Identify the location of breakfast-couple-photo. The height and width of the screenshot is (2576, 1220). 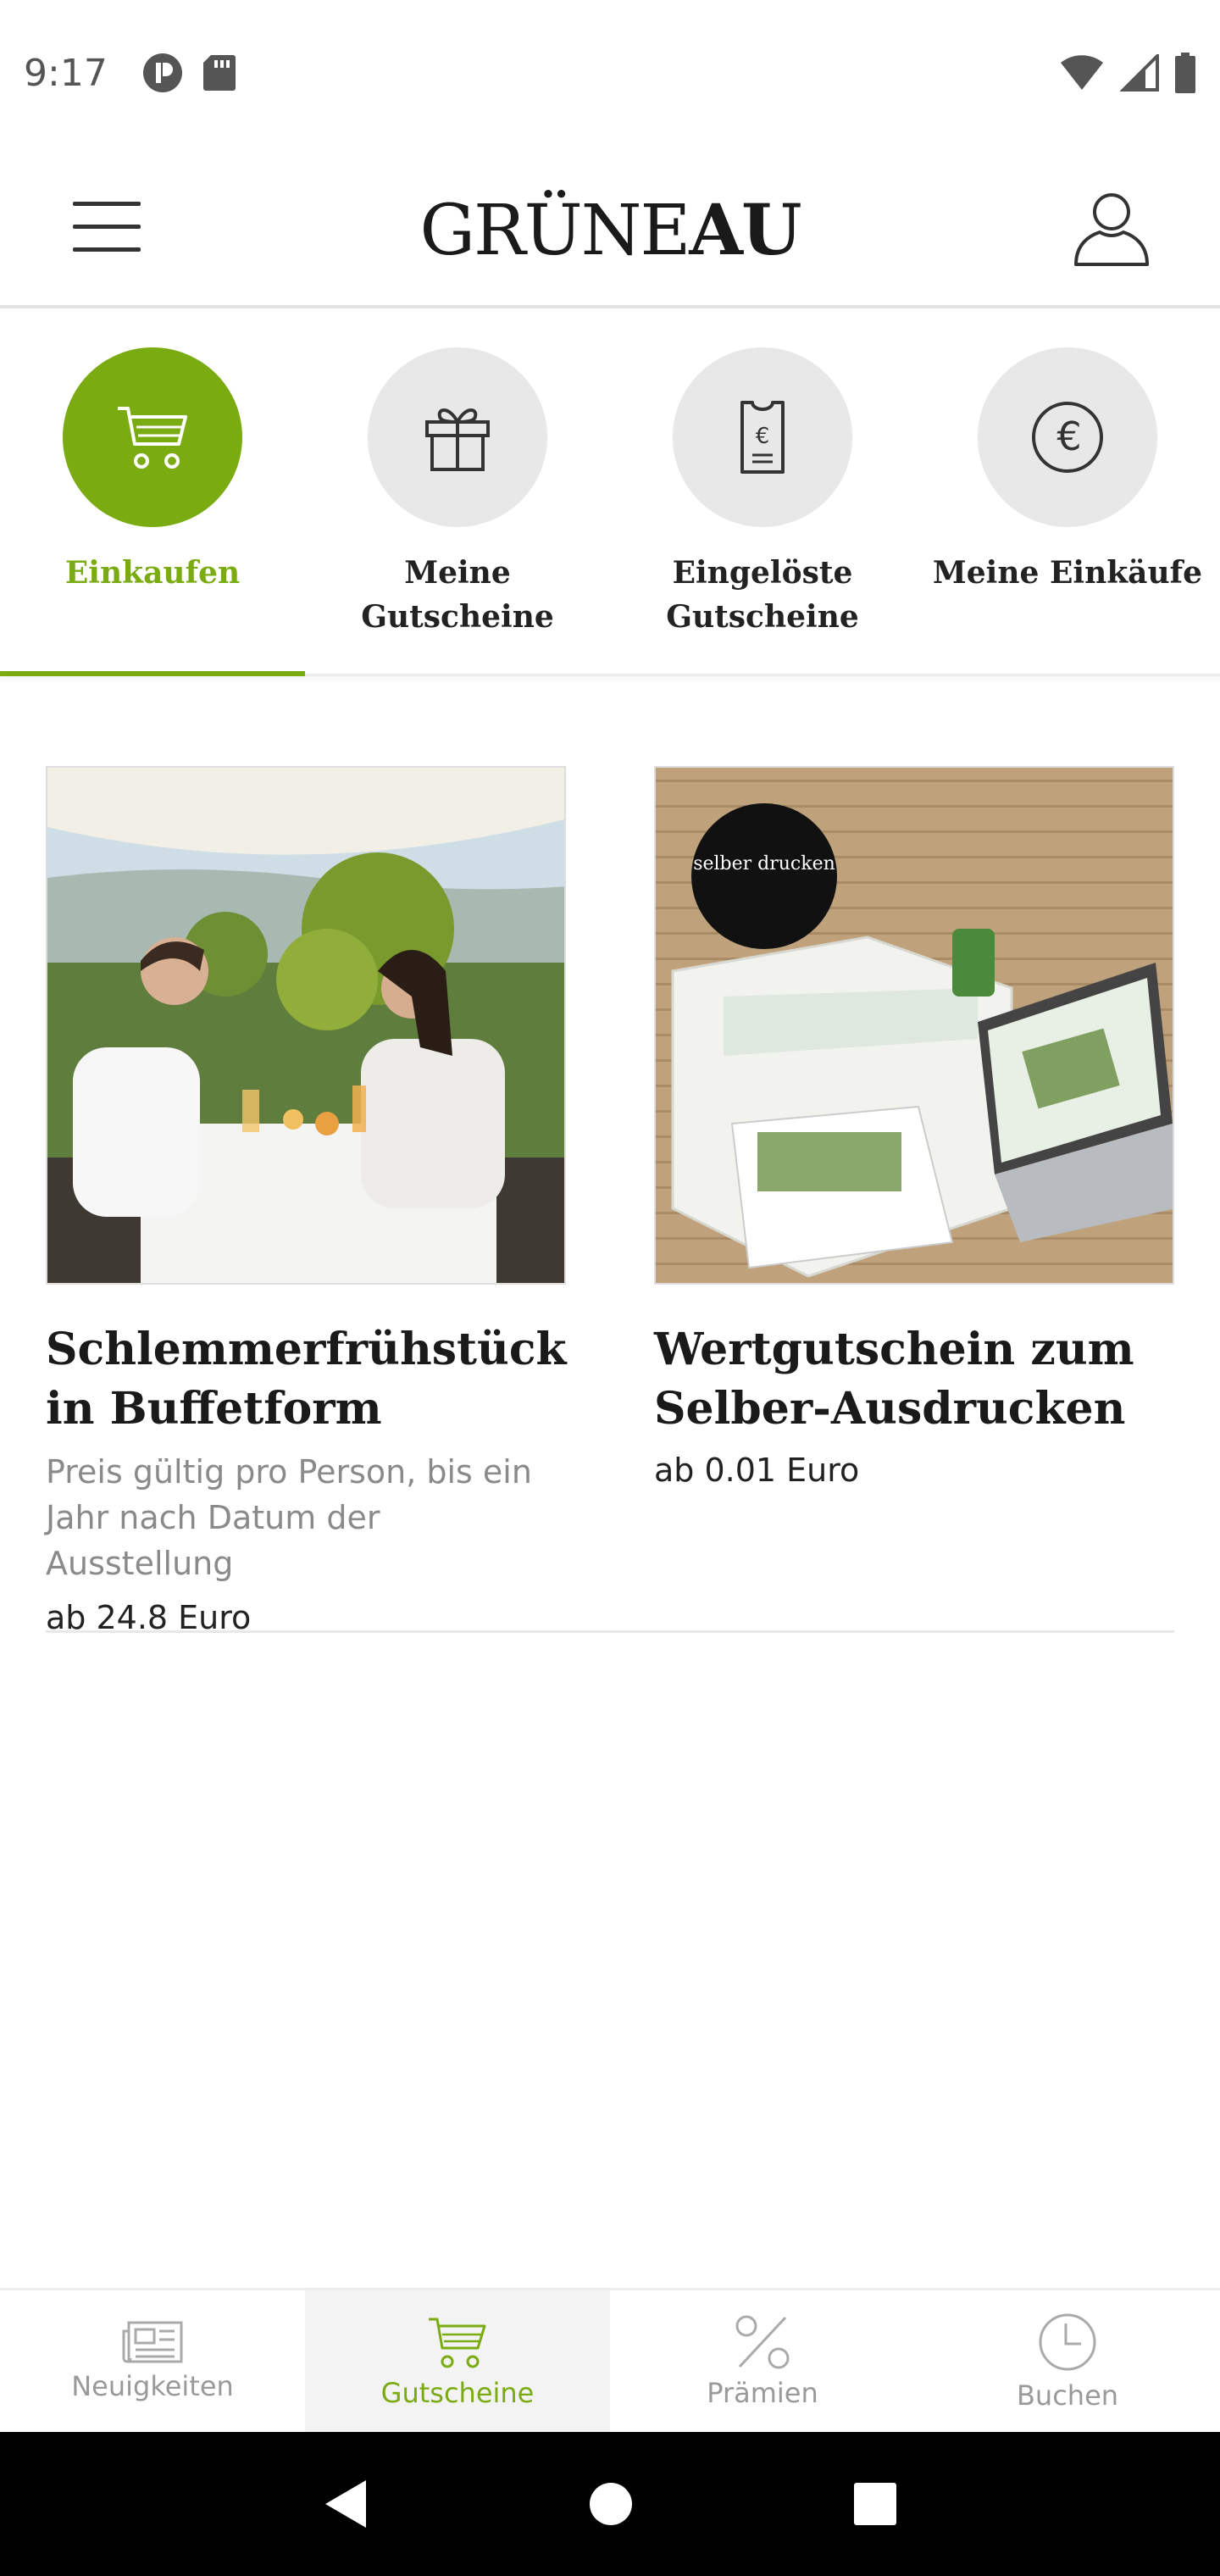
(306, 1025).